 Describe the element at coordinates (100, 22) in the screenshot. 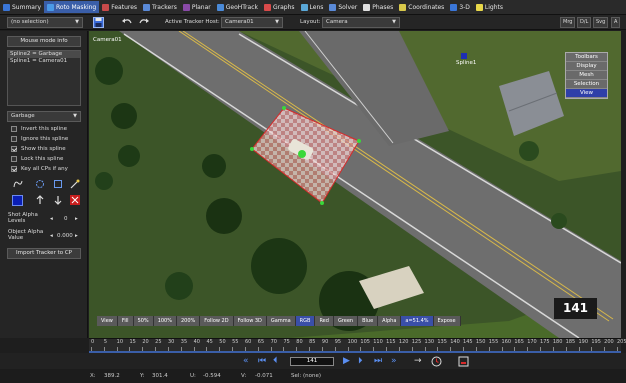

I see `save-icon` at that location.